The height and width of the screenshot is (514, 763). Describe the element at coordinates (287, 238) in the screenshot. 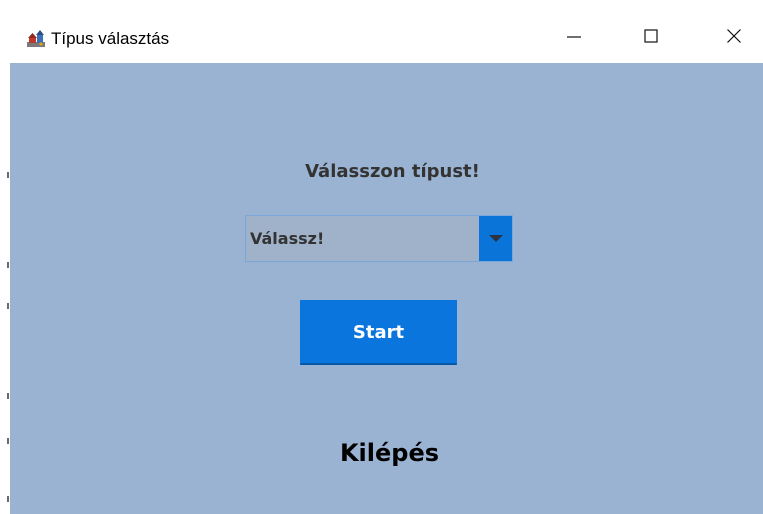

I see `type-select-value: Válassz!` at that location.